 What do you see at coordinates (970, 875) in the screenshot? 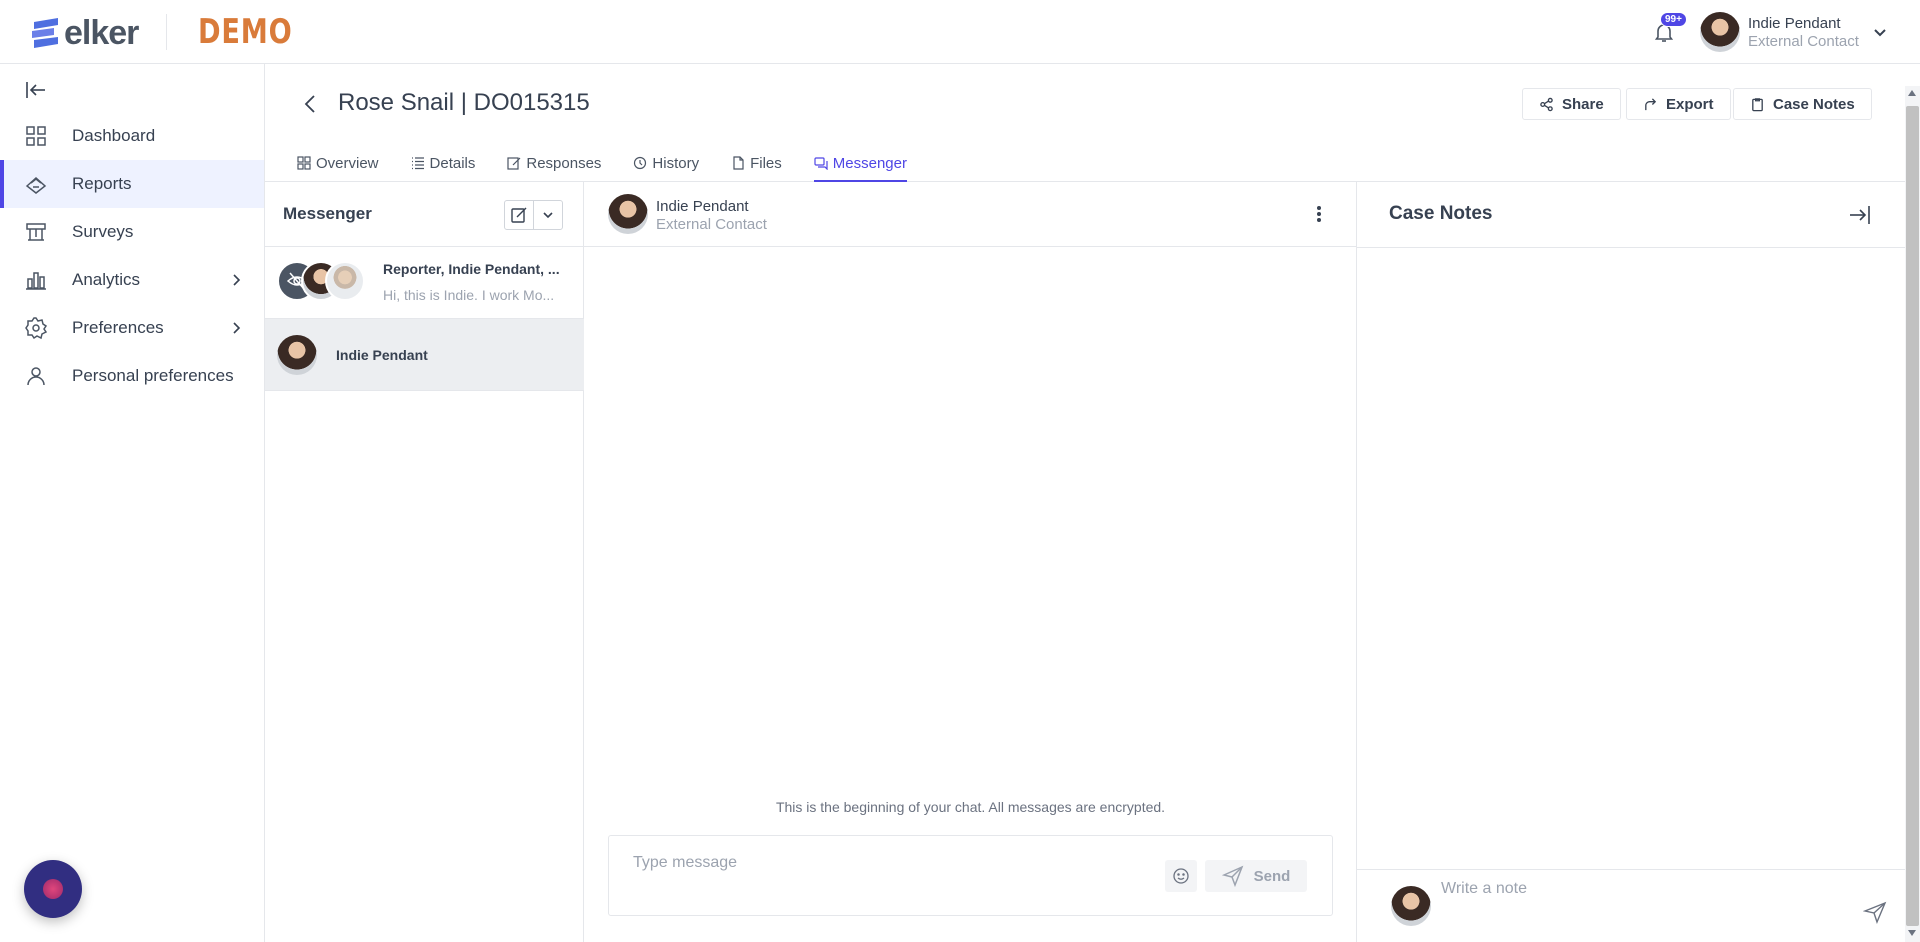
I see `message-composer: Send` at bounding box center [970, 875].